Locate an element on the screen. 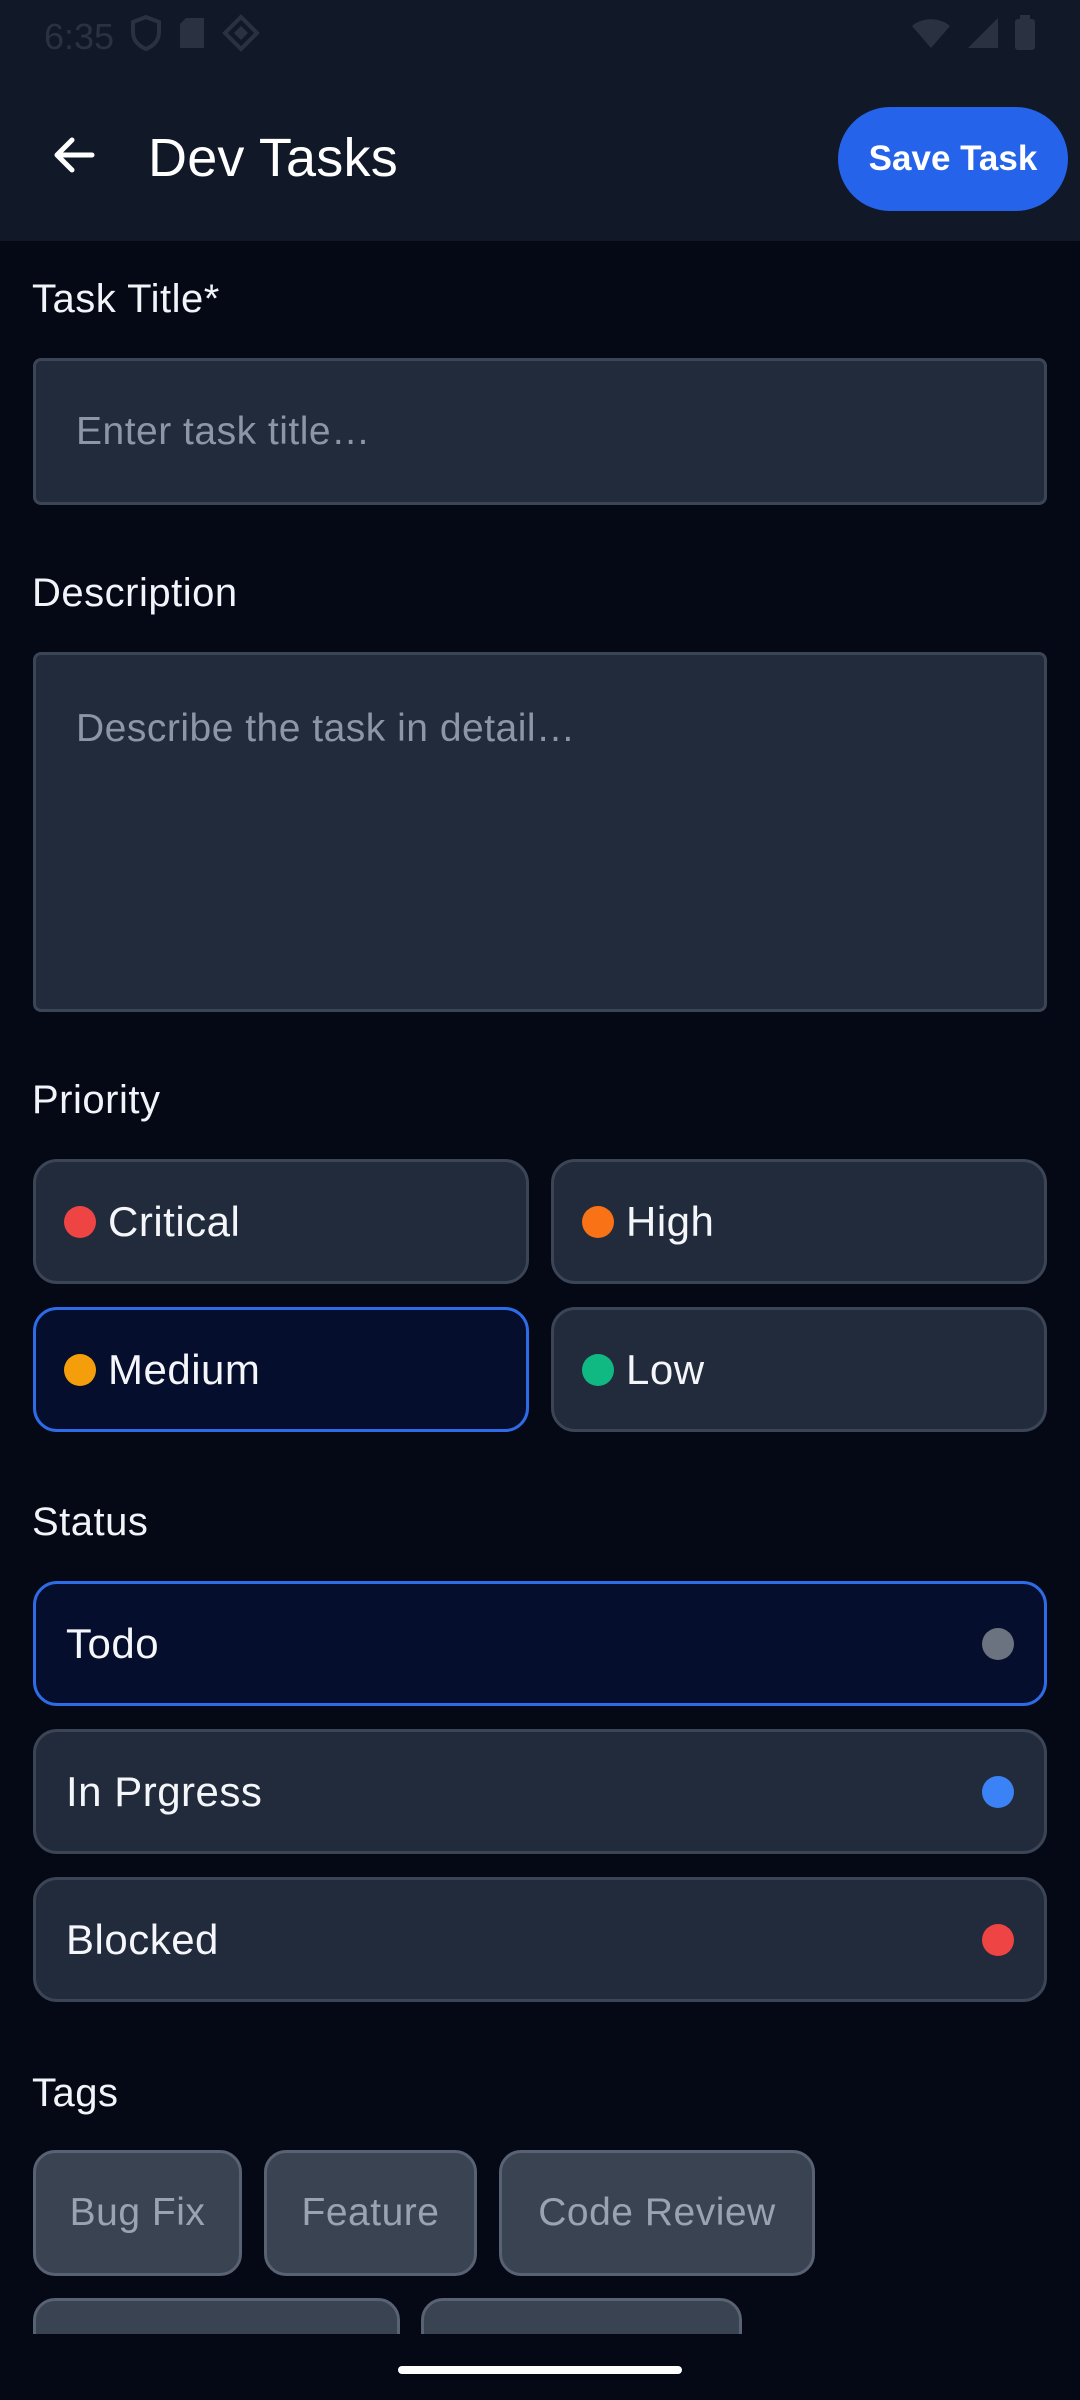  app-bar: Dev Tasks Save Task is located at coordinates (540, 157).